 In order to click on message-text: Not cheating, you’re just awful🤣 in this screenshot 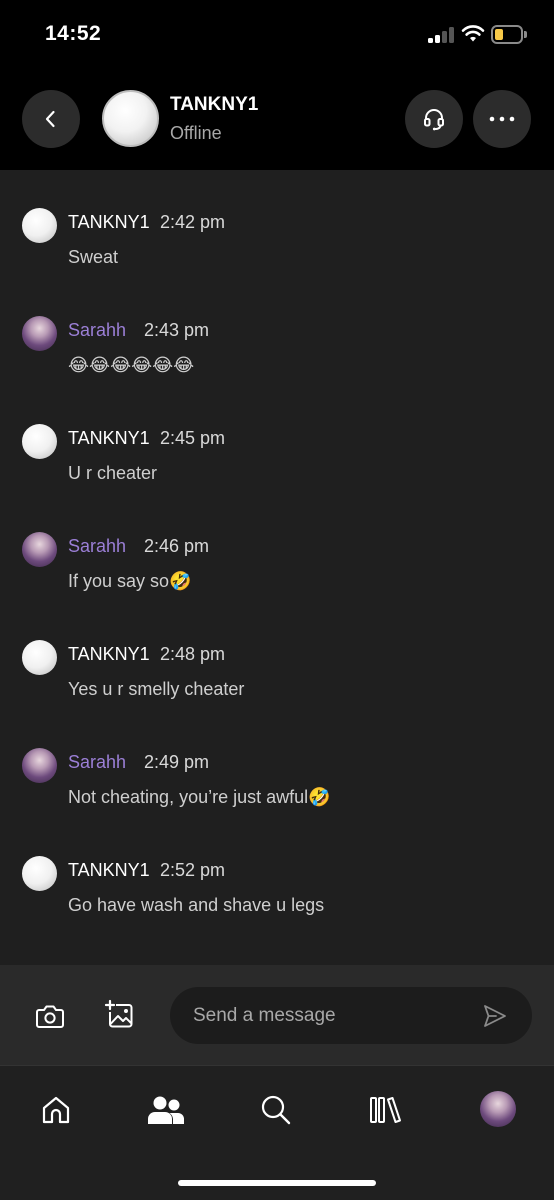, I will do `click(199, 797)`.